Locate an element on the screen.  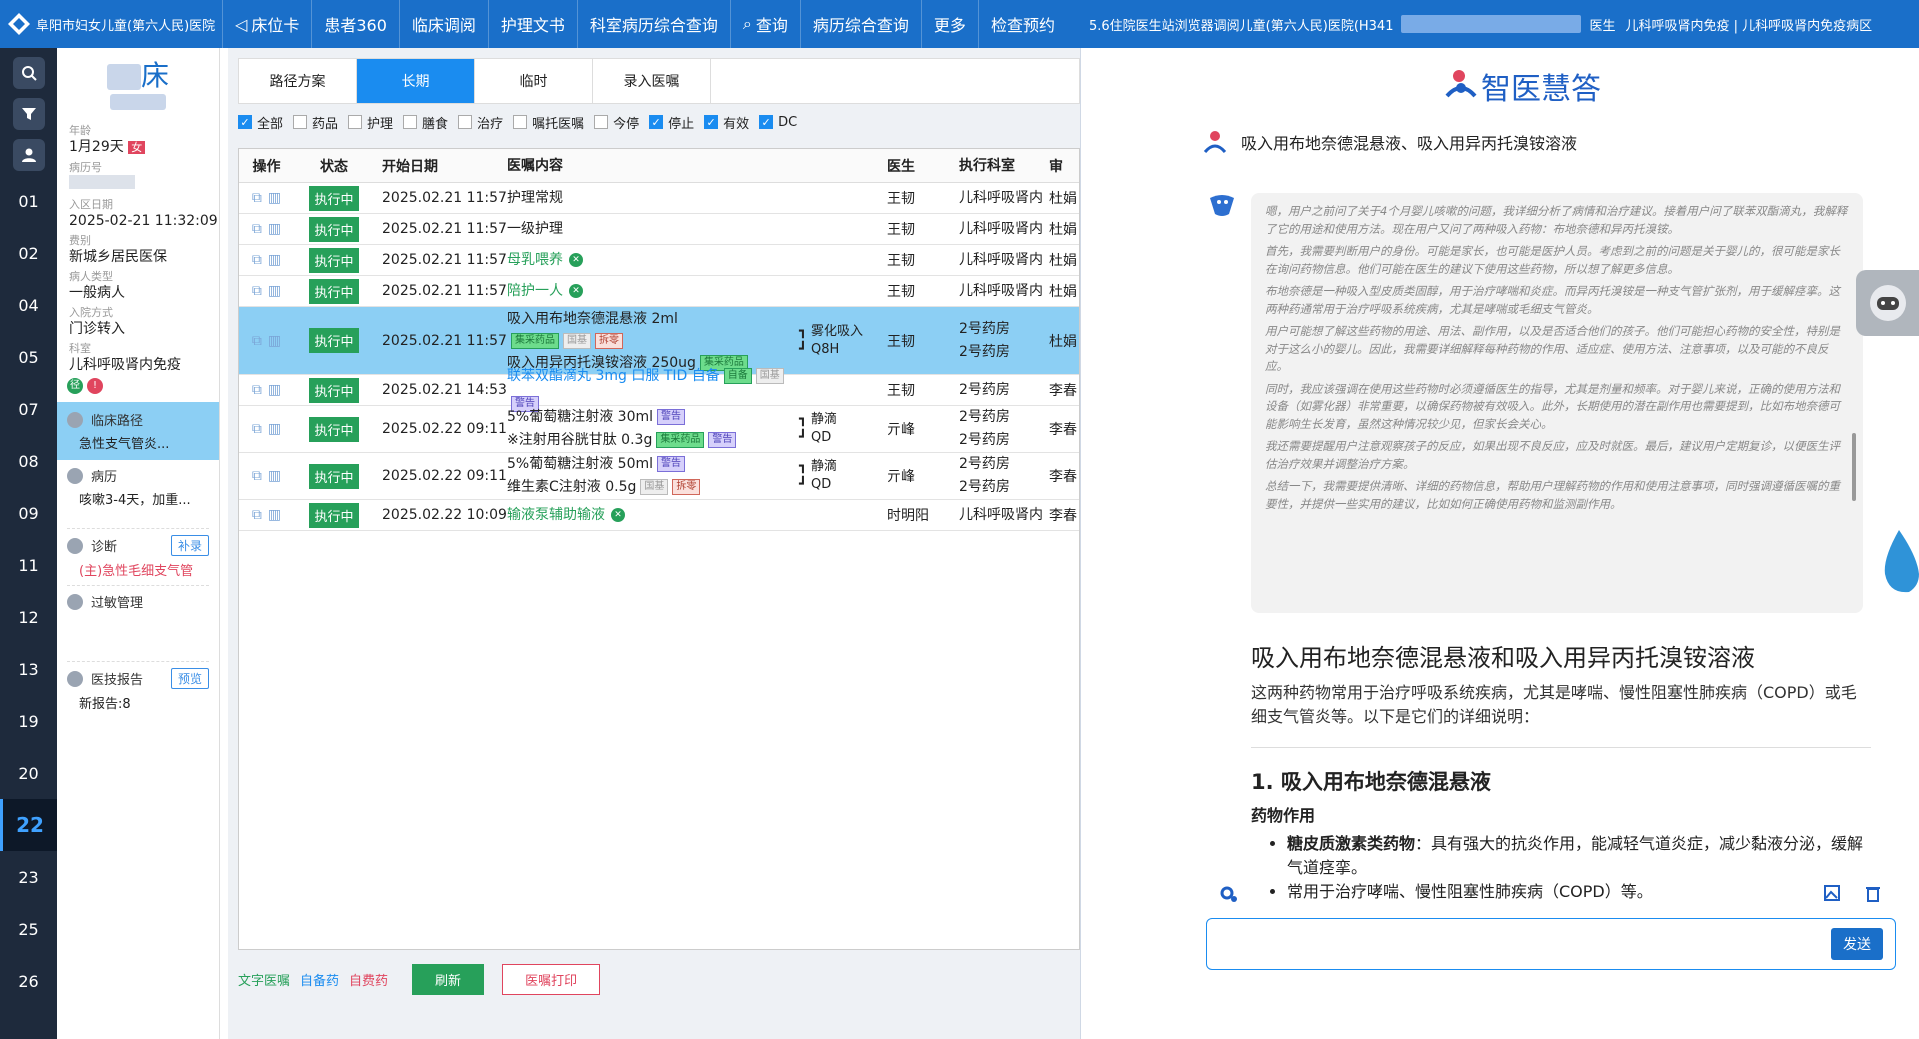
hospital-logo: 阜阳市妇女儿童(第六人民)医院 is located at coordinates (111, 24).